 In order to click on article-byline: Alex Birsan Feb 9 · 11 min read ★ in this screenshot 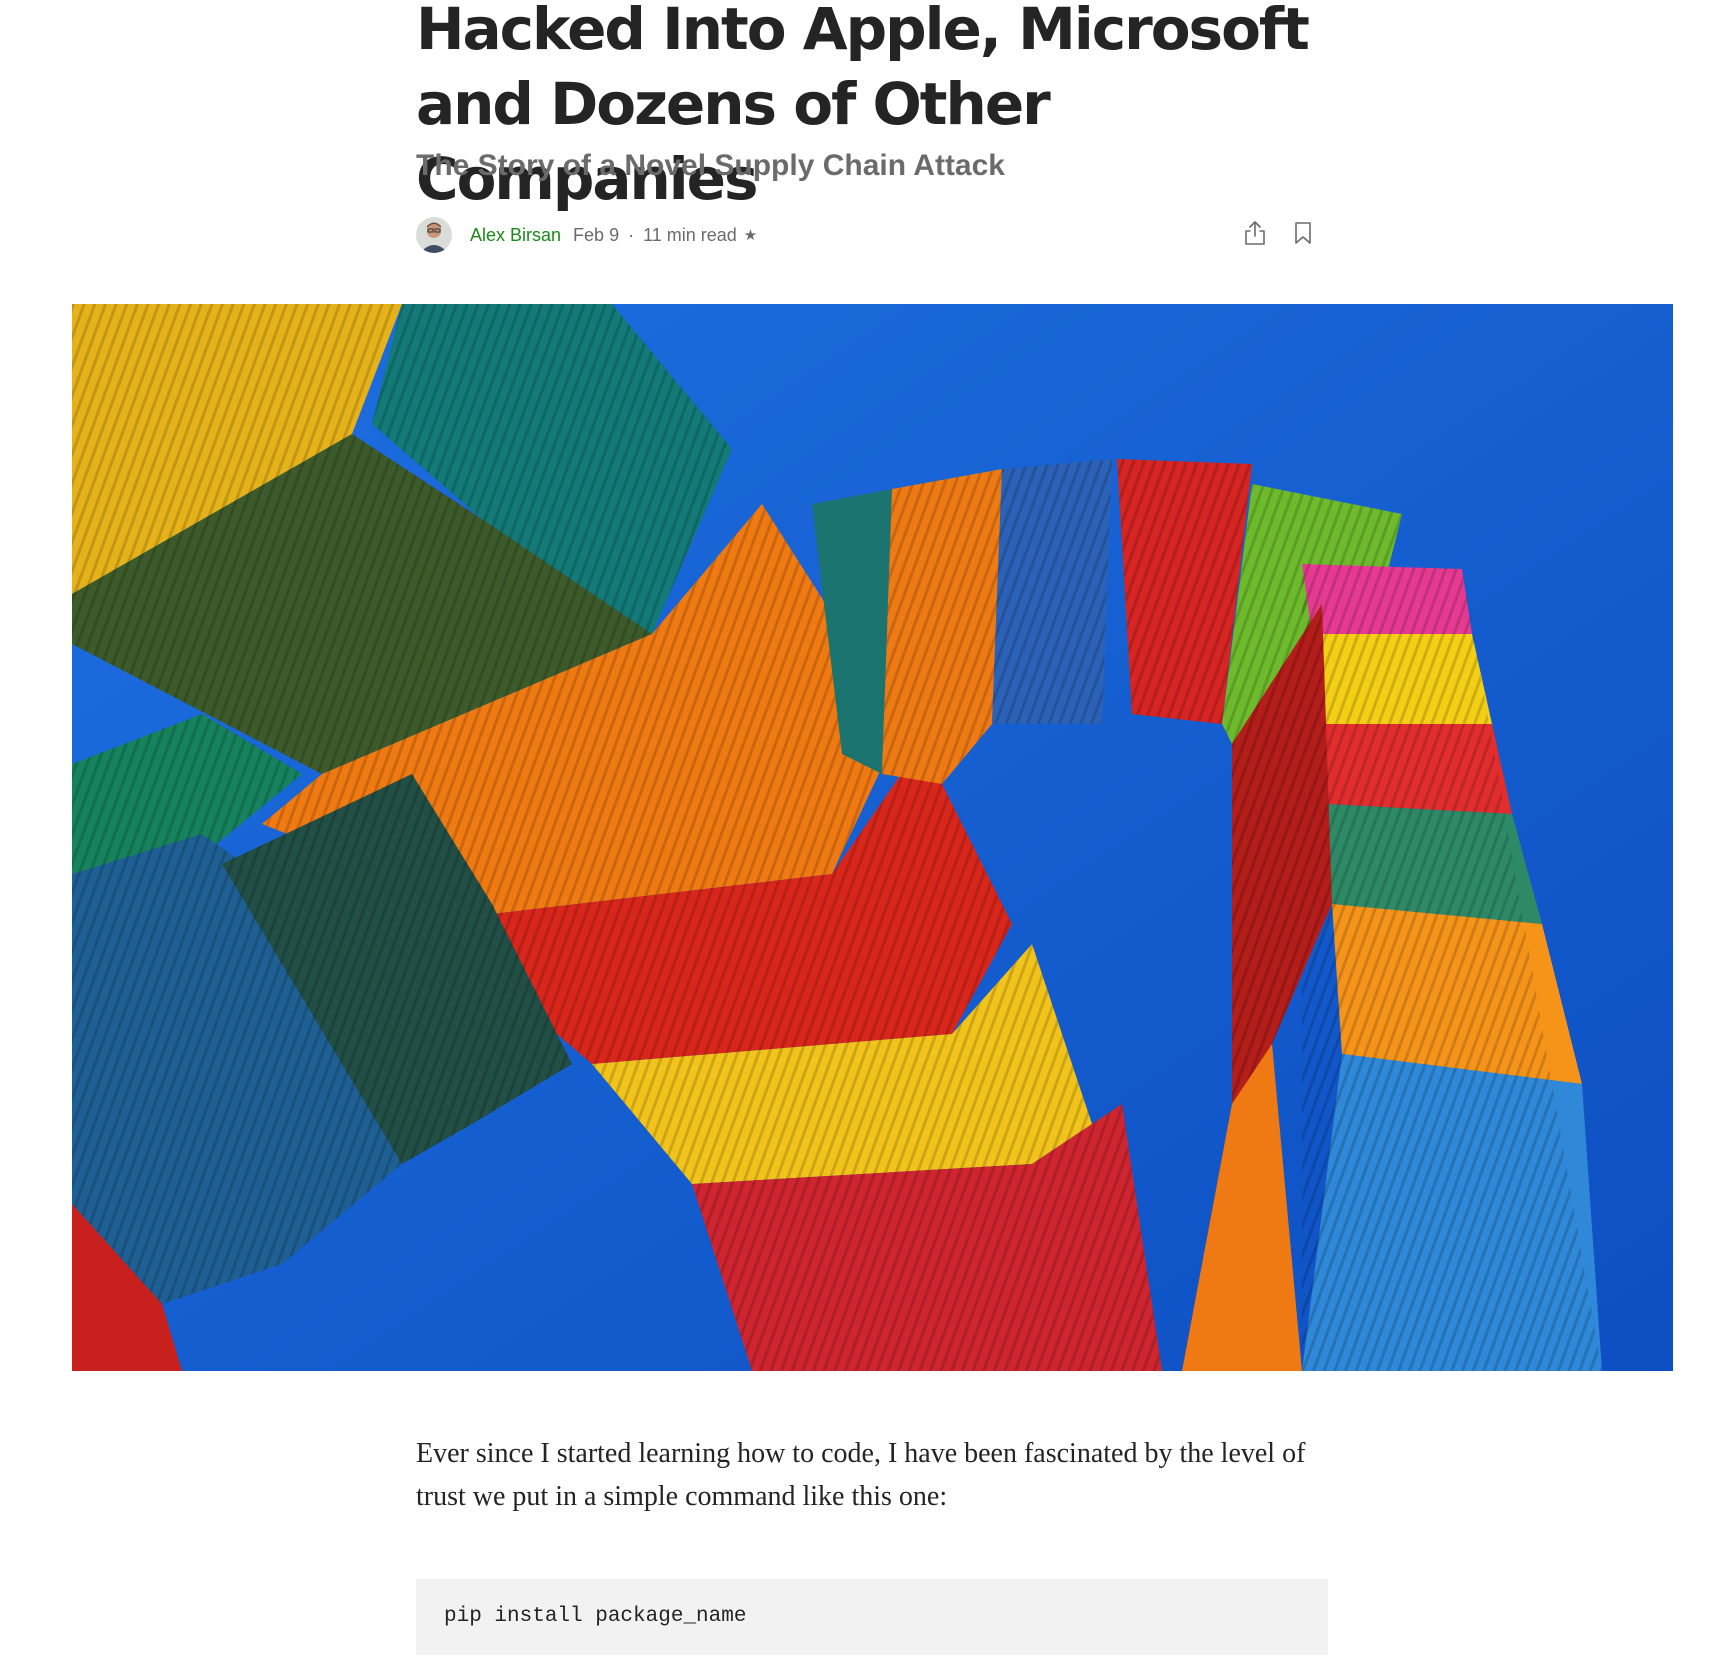, I will do `click(866, 235)`.